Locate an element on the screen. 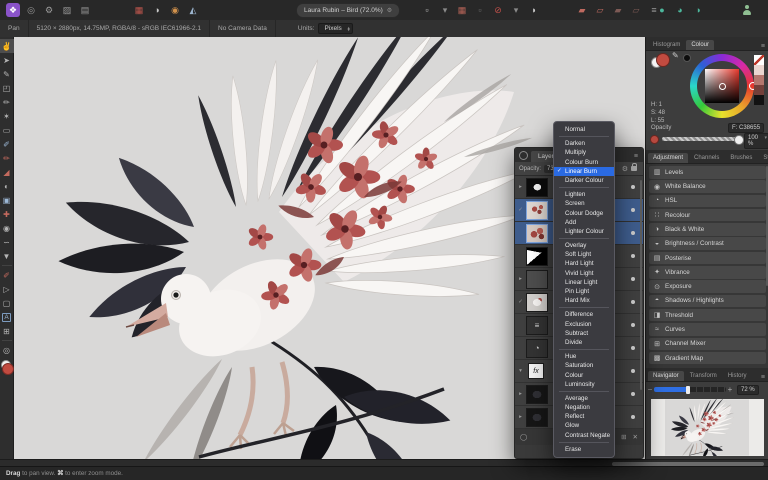 This screenshot has height=480, width=768. menu-item-darker-colour: Darker Colour is located at coordinates (584, 180).